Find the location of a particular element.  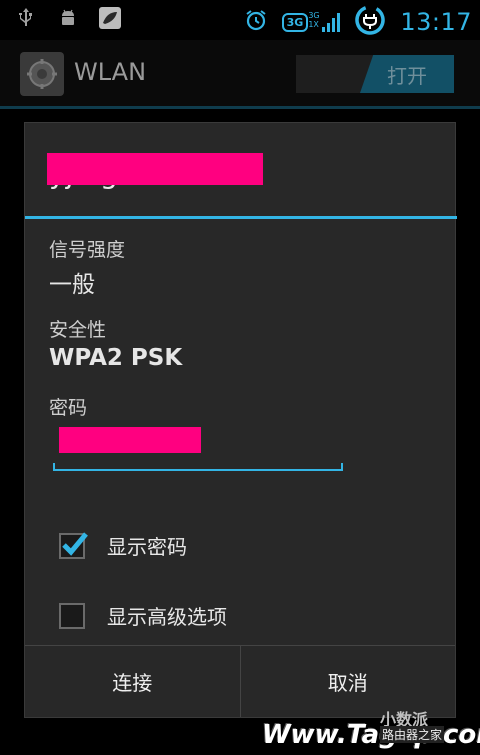

show-advanced-row: 显示高级选项 is located at coordinates (143, 615).